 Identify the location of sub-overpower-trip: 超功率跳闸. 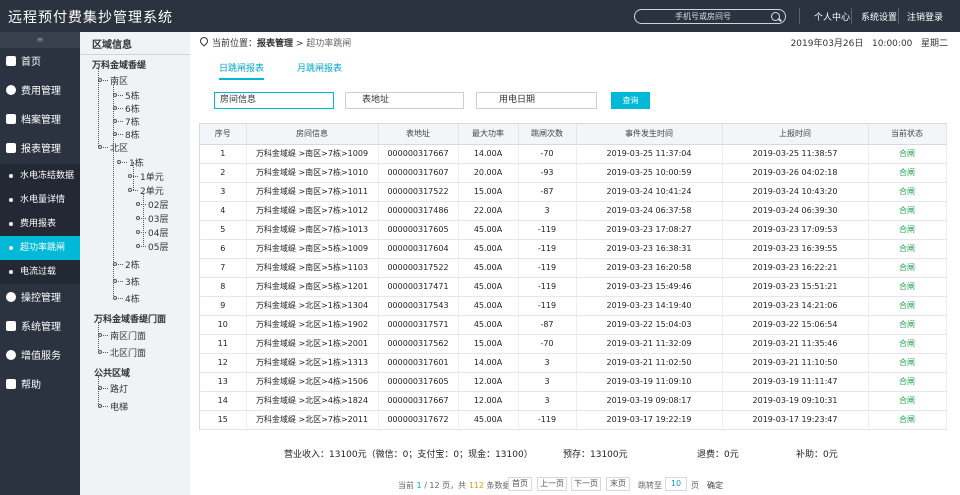
(40, 248).